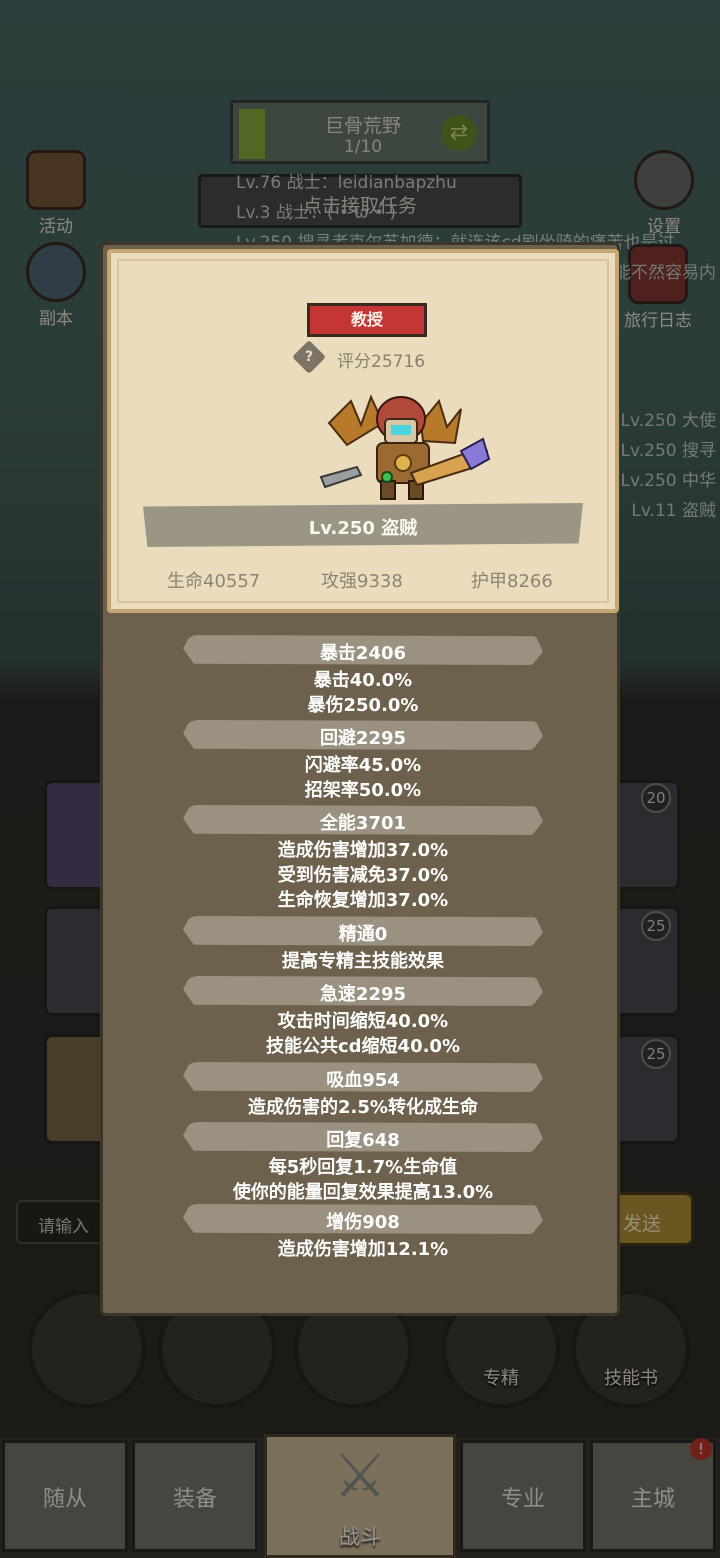 The width and height of the screenshot is (720, 1558). I want to click on stat-line: 攻击时间缩短40.0%, so click(363, 1021).